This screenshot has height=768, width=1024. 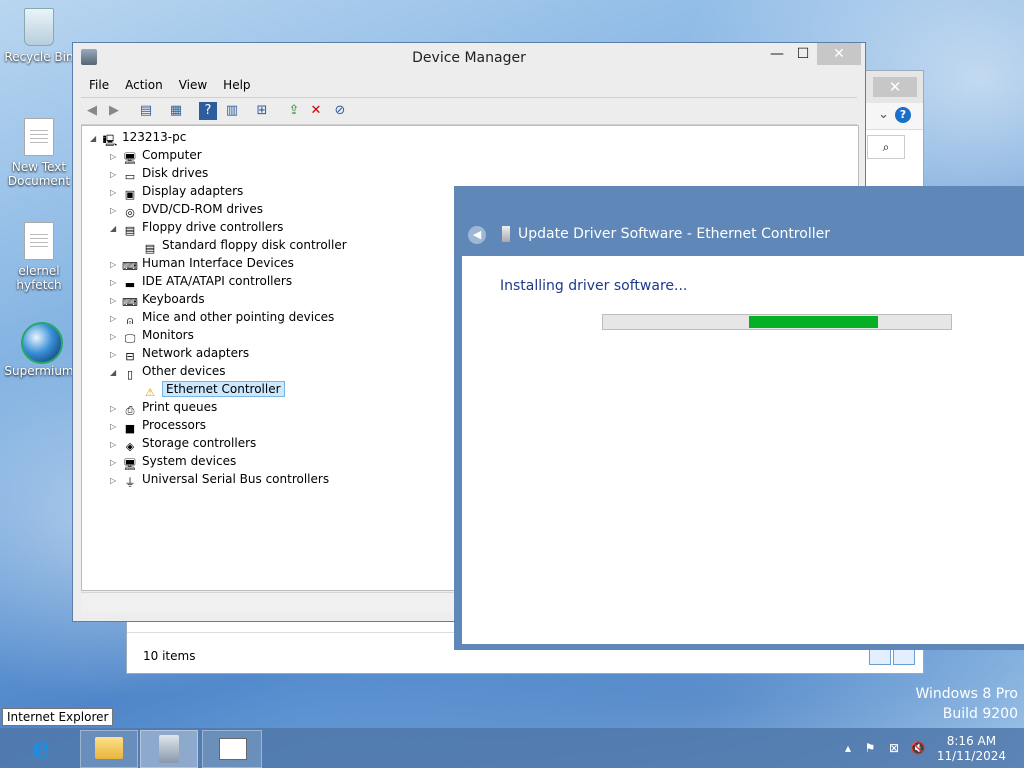 I want to click on volume-muted-icon: 🔇, so click(x=918, y=748).